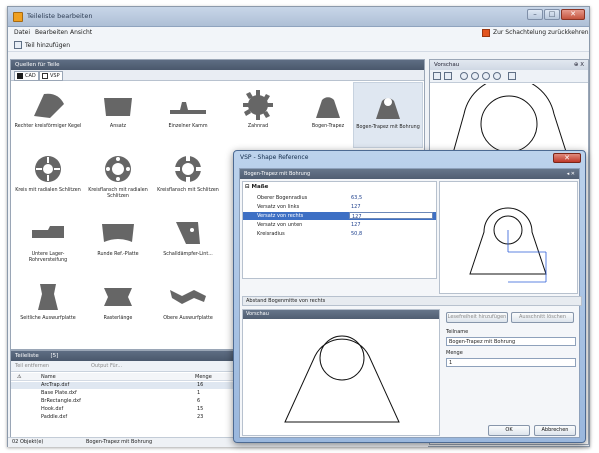 This screenshot has height=453, width=599. Describe the element at coordinates (47, 45) in the screenshot. I see `add-part-button: Teil hinzufügen` at that location.